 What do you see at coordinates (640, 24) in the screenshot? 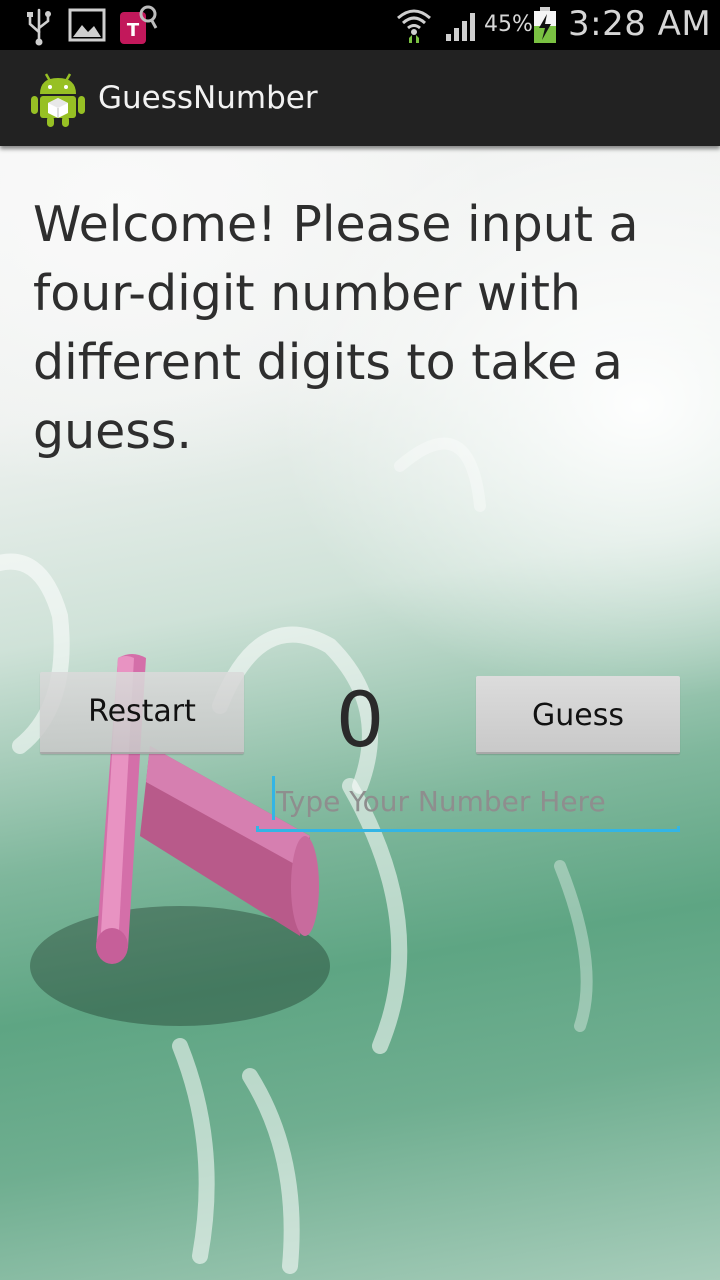
I see `clock: 3:28 AM` at bounding box center [640, 24].